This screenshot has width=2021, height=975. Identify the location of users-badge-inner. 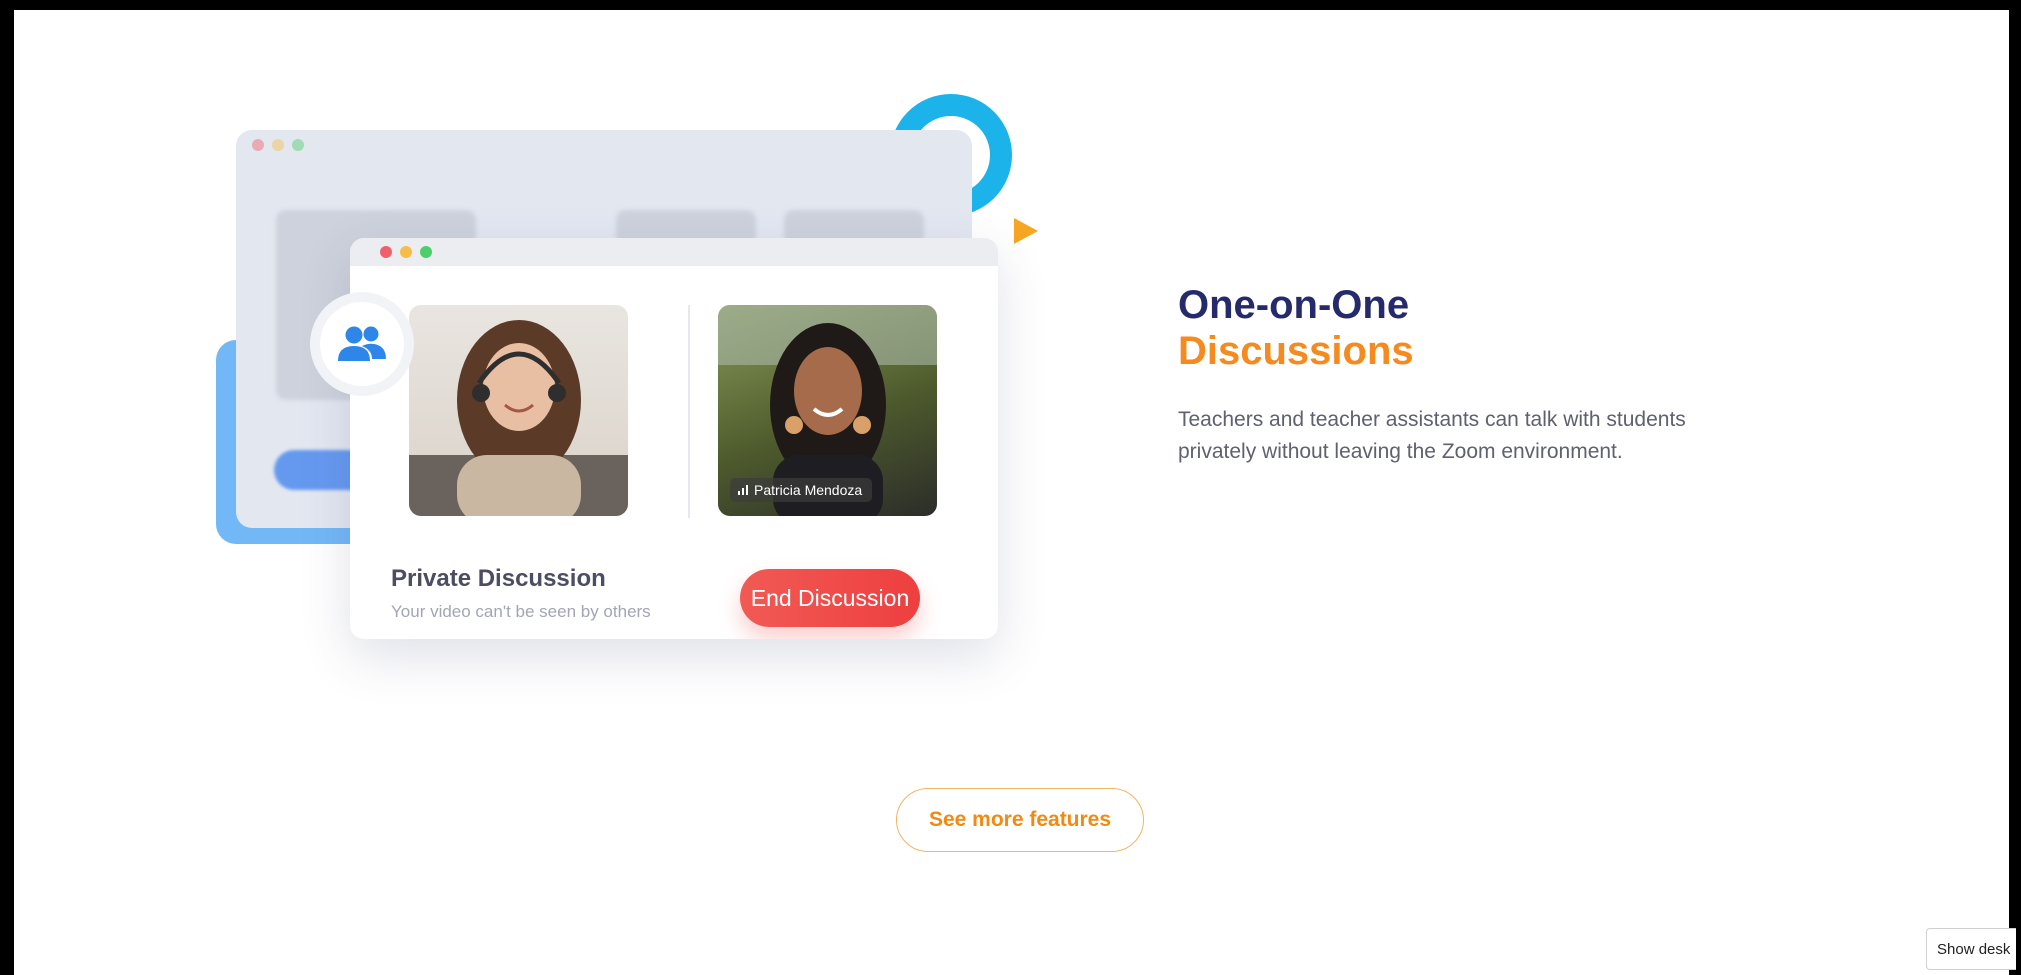
(362, 344).